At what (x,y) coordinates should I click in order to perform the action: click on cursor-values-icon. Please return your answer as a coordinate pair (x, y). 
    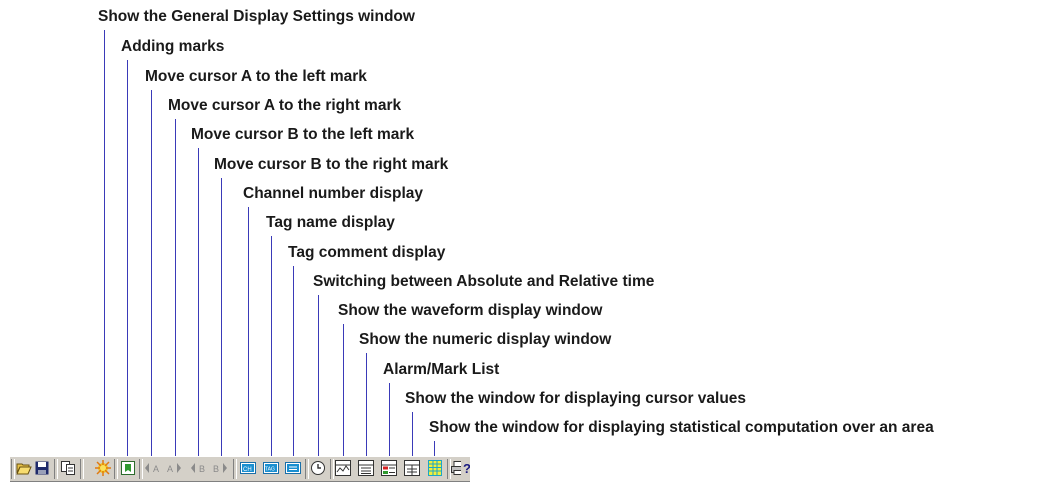
    Looking at the image, I should click on (412, 468).